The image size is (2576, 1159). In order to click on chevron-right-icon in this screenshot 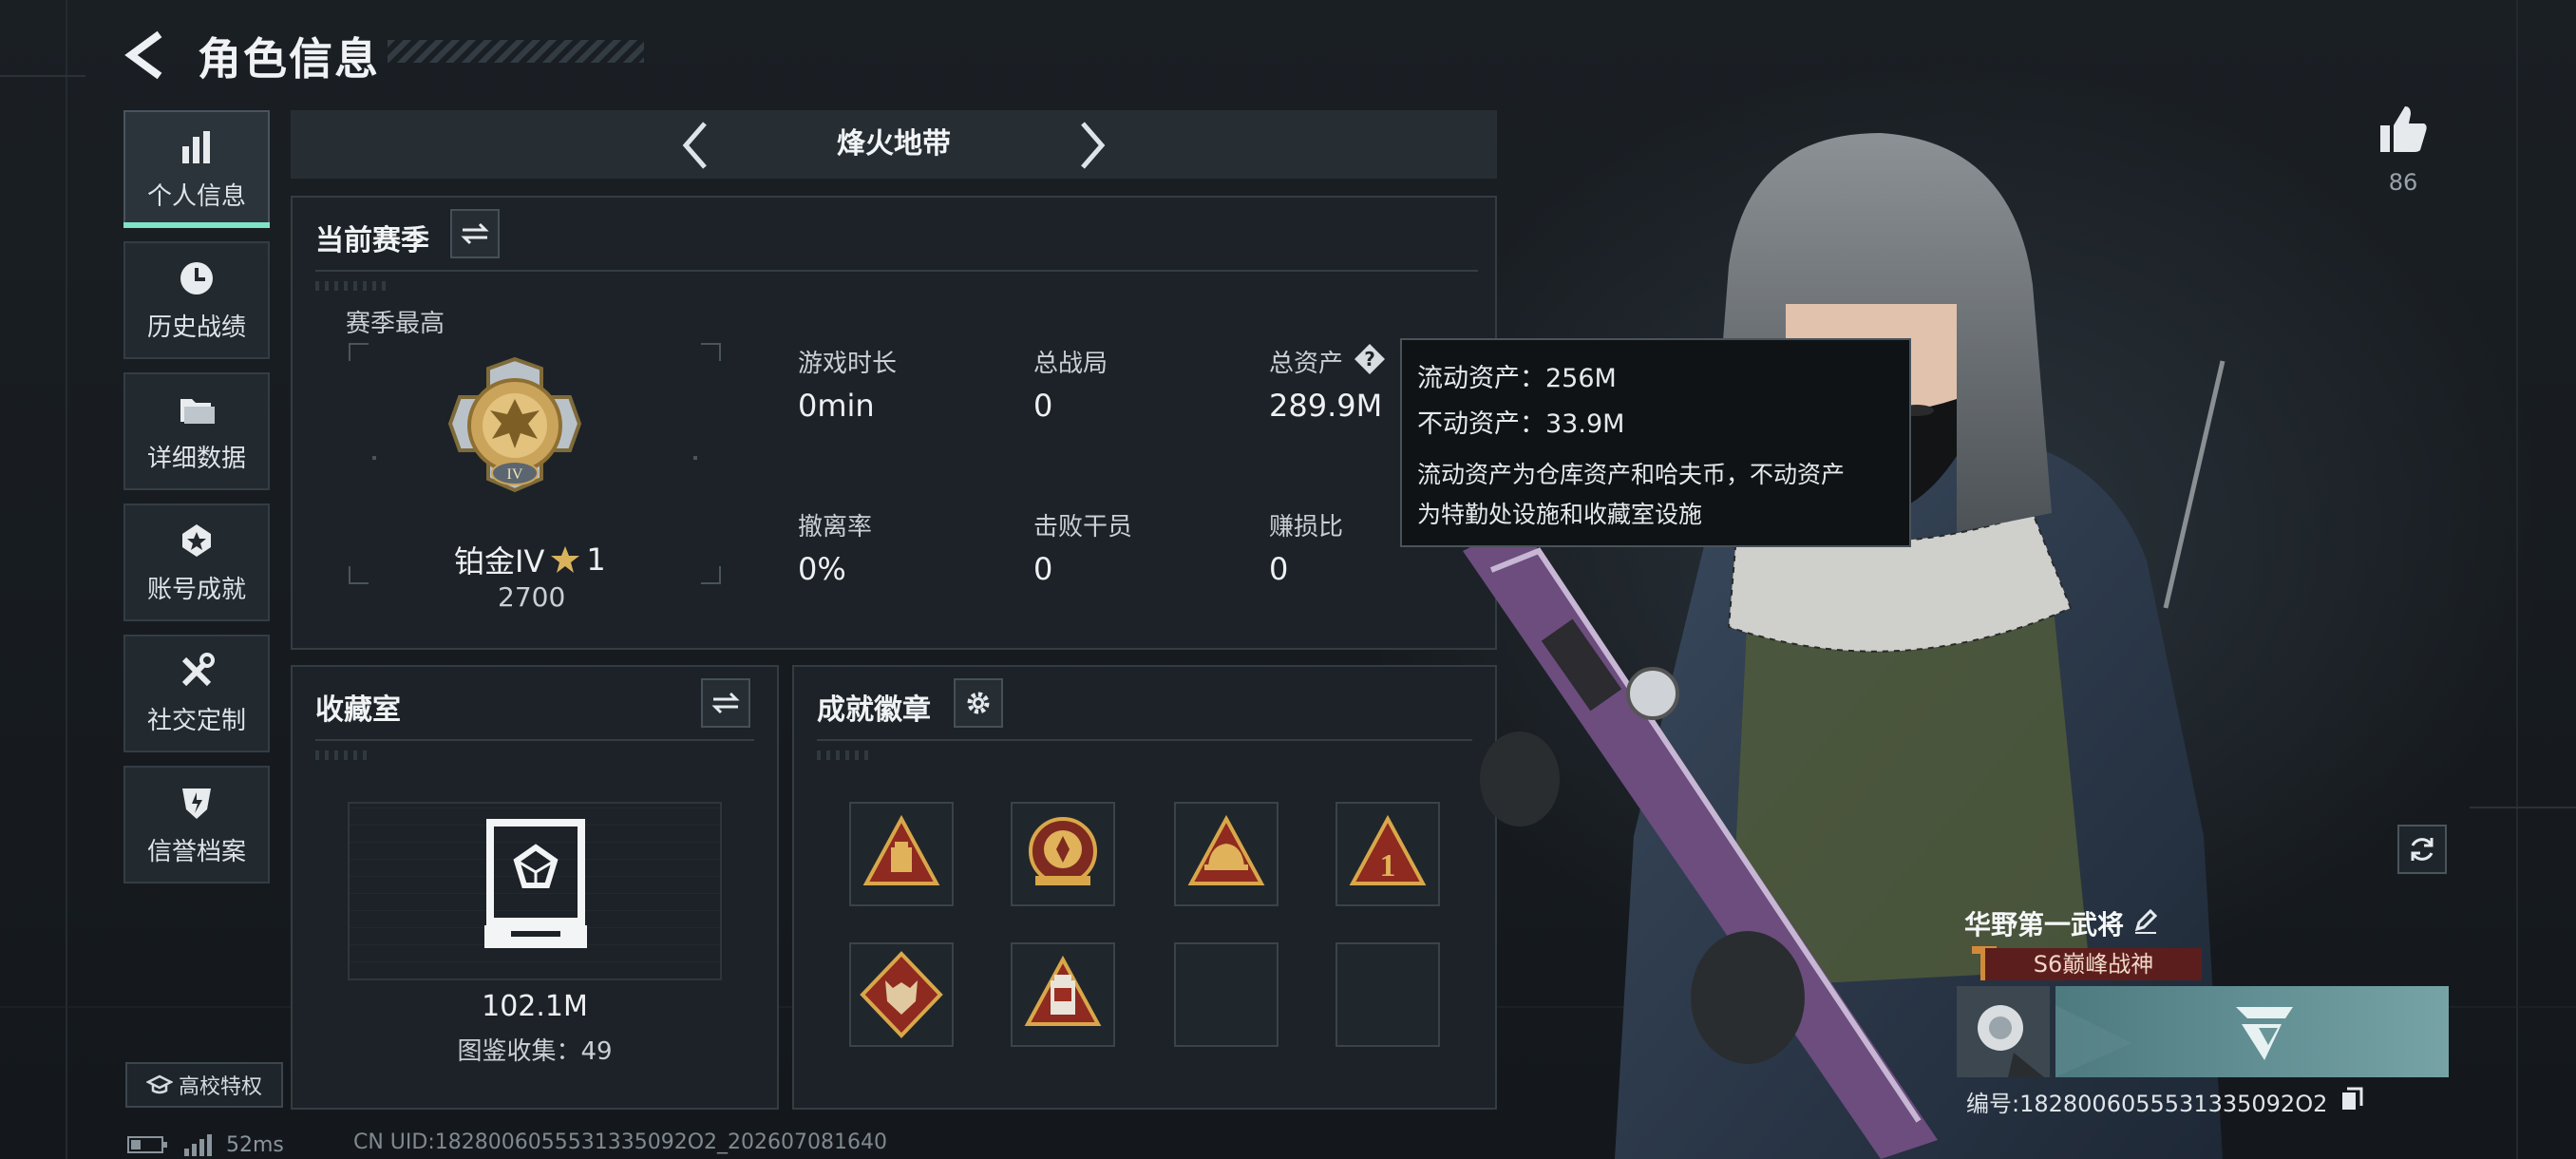, I will do `click(1092, 145)`.